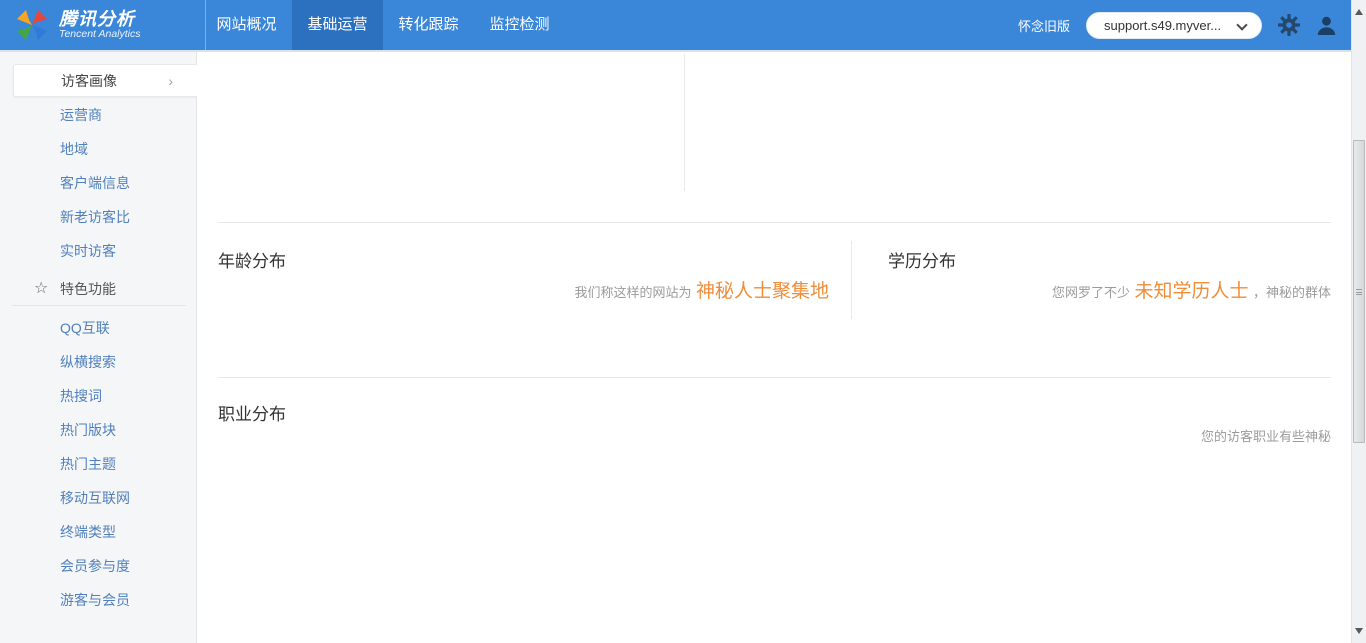  Describe the element at coordinates (99, 305) in the screenshot. I see `sidebar-divider` at that location.